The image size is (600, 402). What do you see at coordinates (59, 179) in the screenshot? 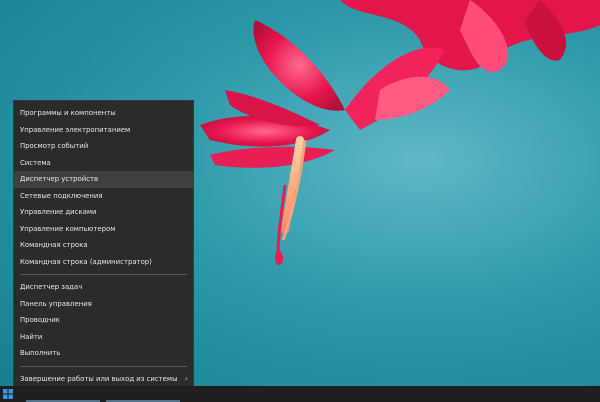
I see `menu-item-label: Диспетчер устройств` at bounding box center [59, 179].